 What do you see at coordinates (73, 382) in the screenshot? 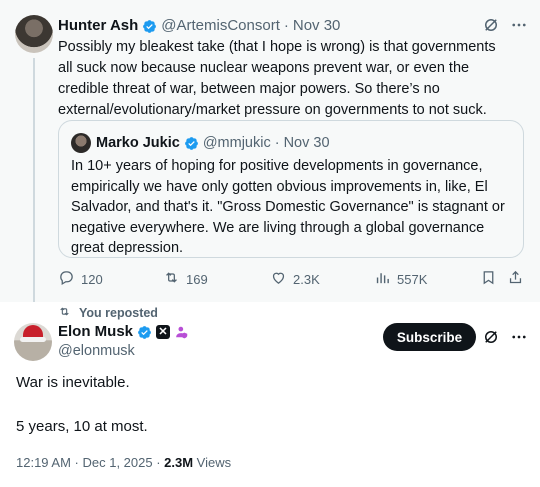
I see `main-tweet-text-line1: War is inevitable.` at bounding box center [73, 382].